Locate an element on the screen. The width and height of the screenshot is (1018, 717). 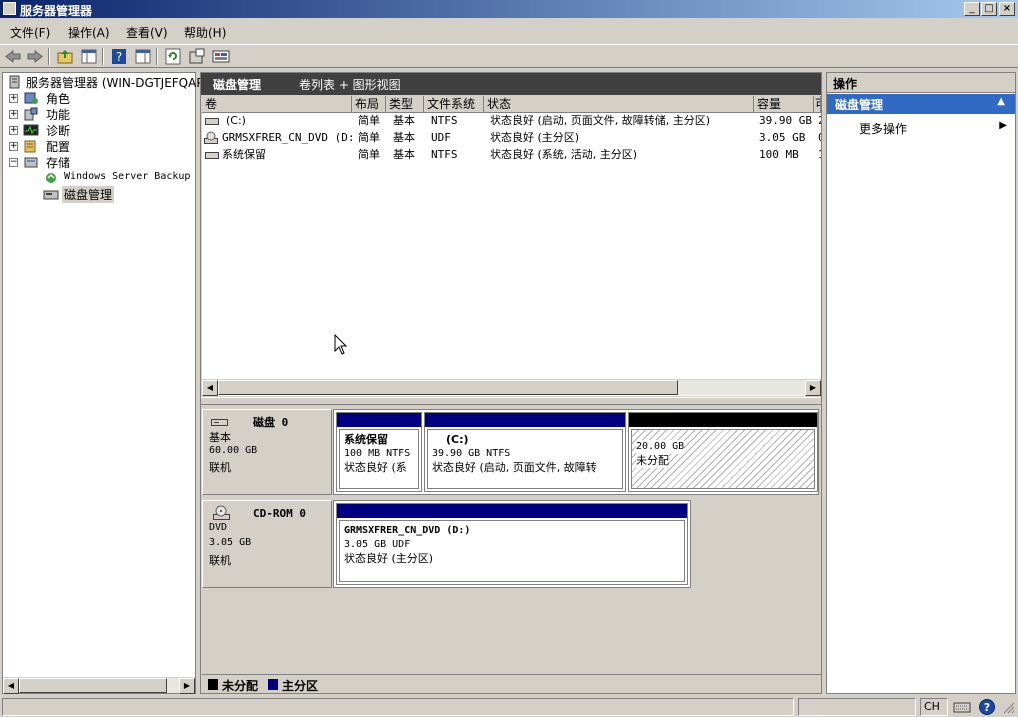
disk-size: 3.05 GB is located at coordinates (230, 542).